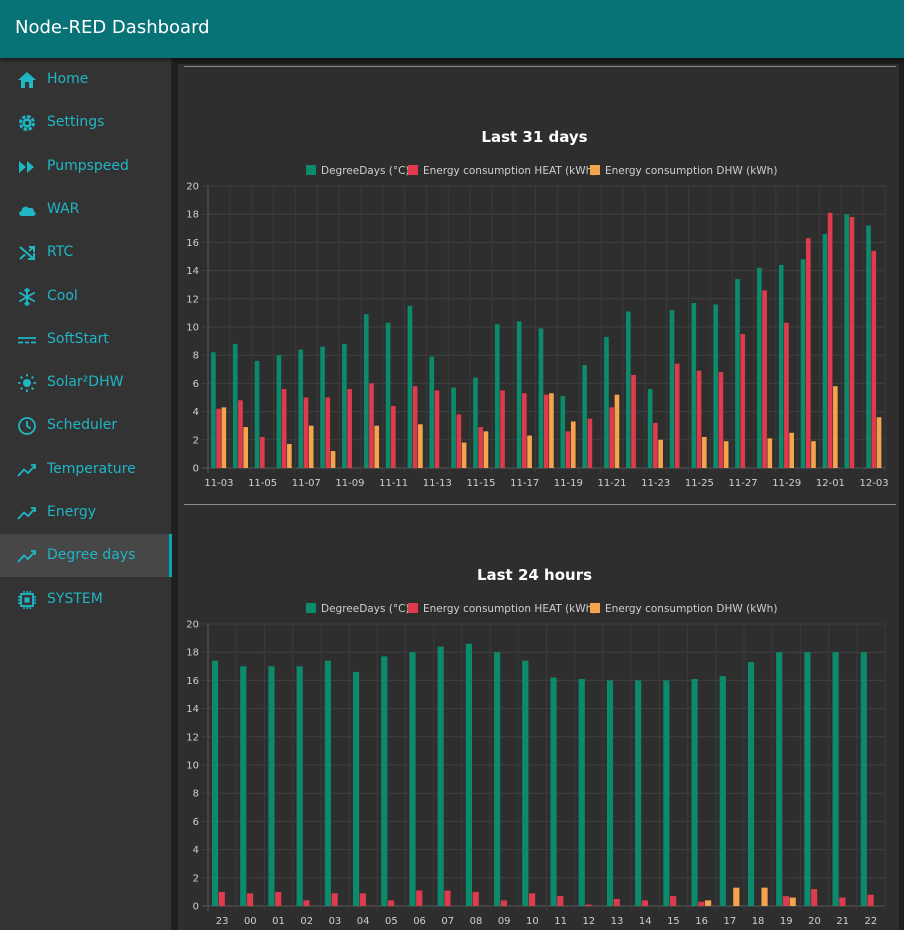 The width and height of the screenshot is (904, 930). What do you see at coordinates (683, 609) in the screenshot?
I see `legend-item: Energy consumption DHW (kWh)` at bounding box center [683, 609].